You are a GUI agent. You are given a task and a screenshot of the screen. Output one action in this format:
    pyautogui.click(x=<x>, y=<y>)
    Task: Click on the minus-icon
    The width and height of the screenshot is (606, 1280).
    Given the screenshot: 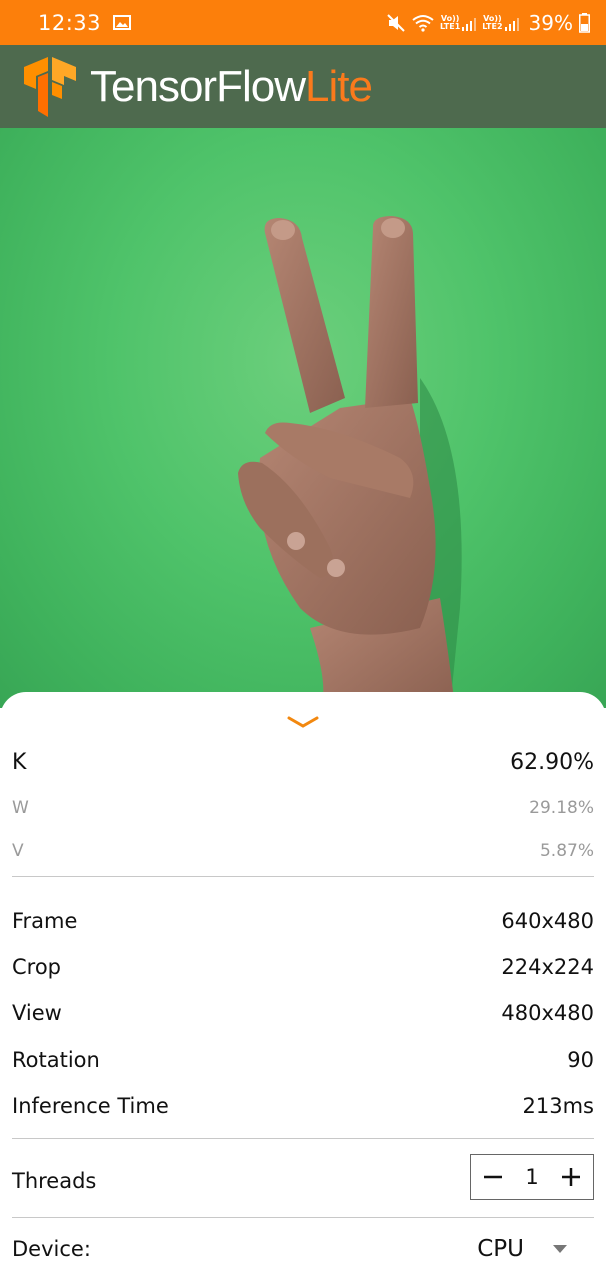 What is the action you would take?
    pyautogui.click(x=493, y=1177)
    